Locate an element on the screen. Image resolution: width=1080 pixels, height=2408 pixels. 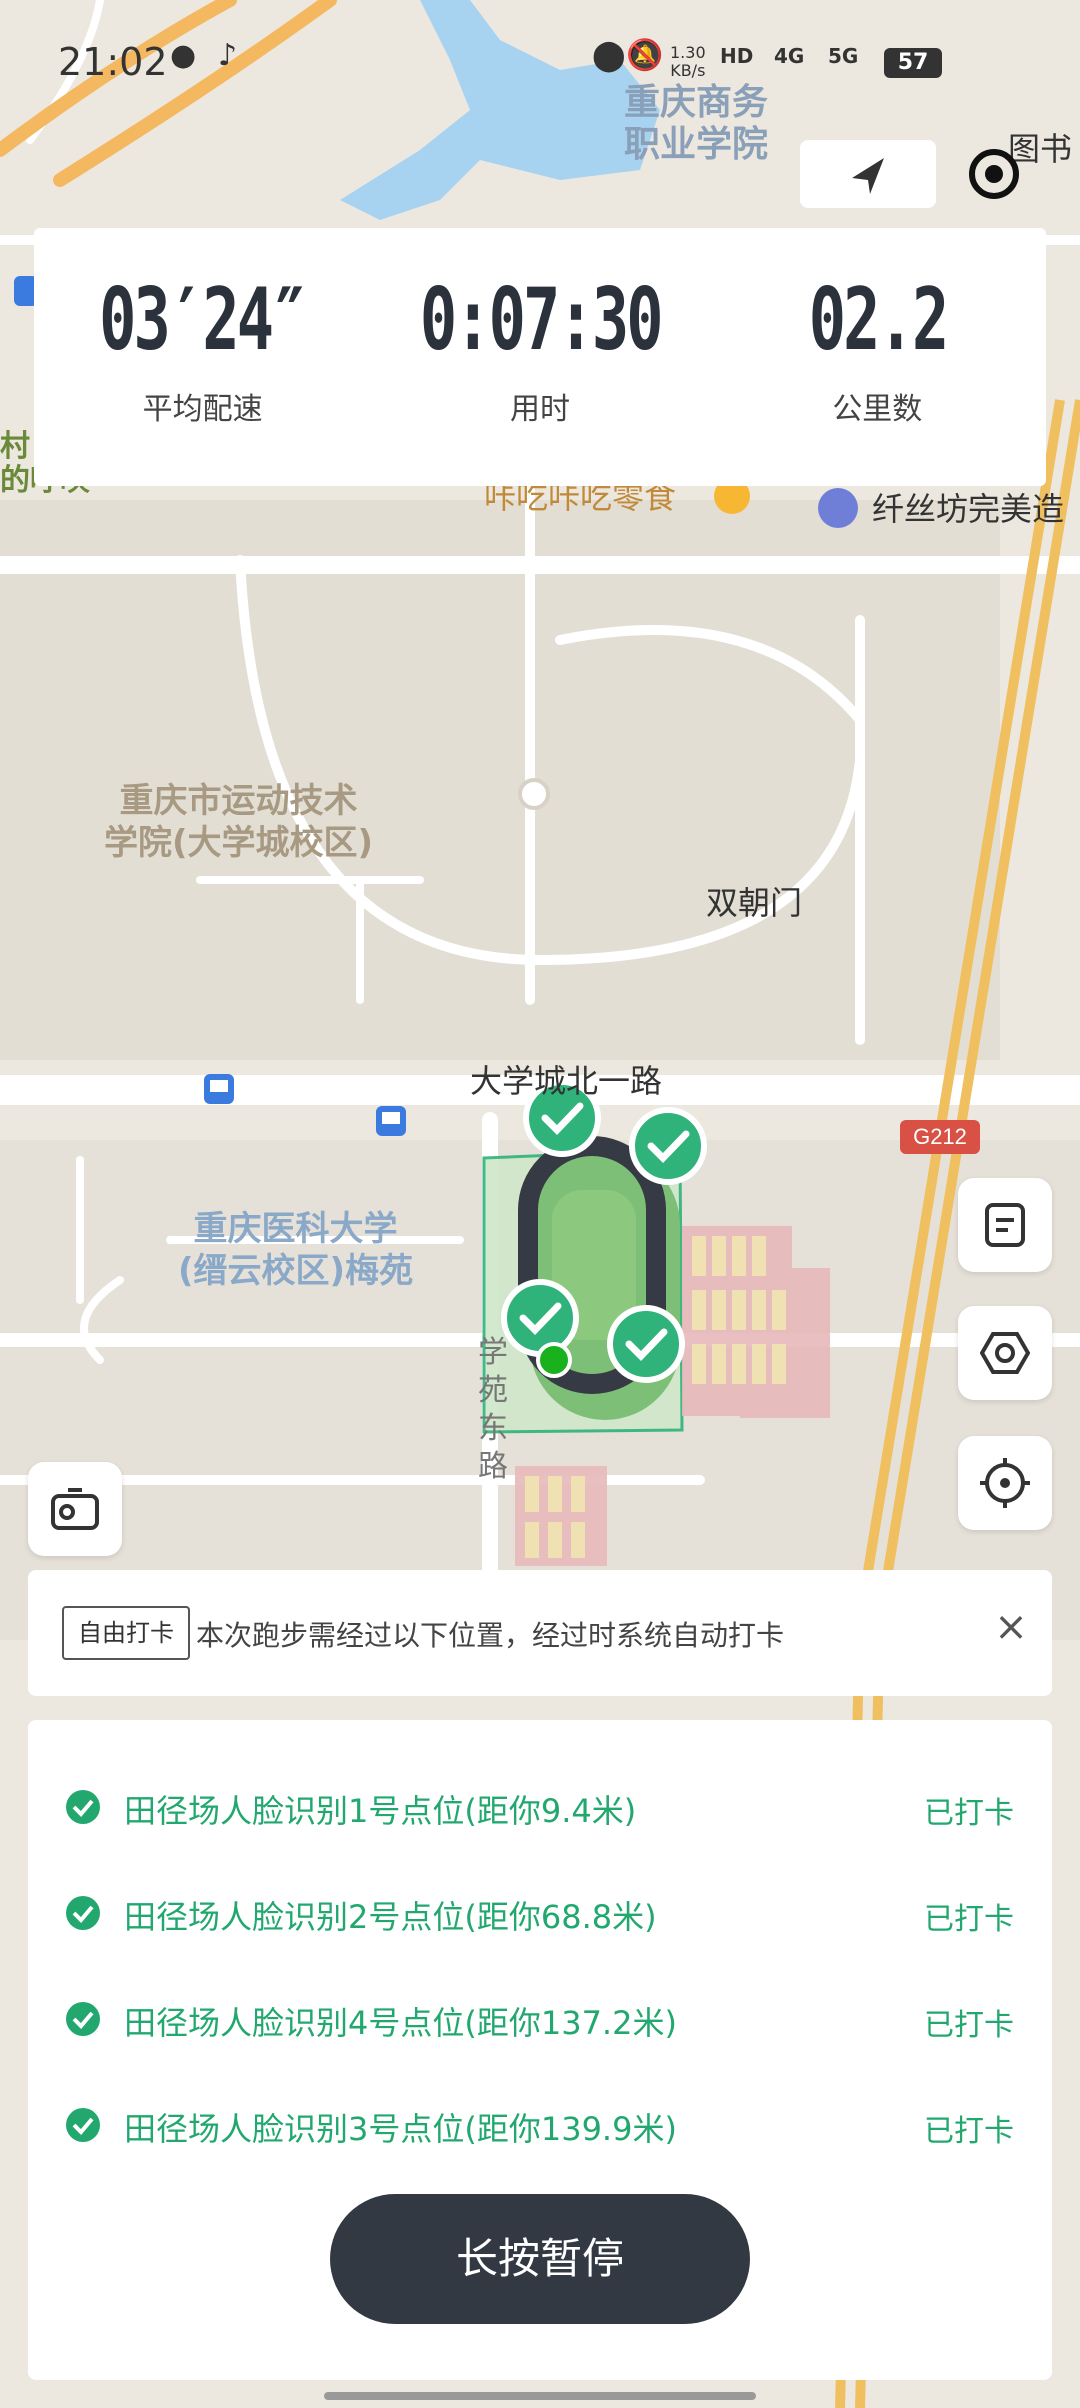
map-label-road-north: 大学城北一路 is located at coordinates (566, 1081).